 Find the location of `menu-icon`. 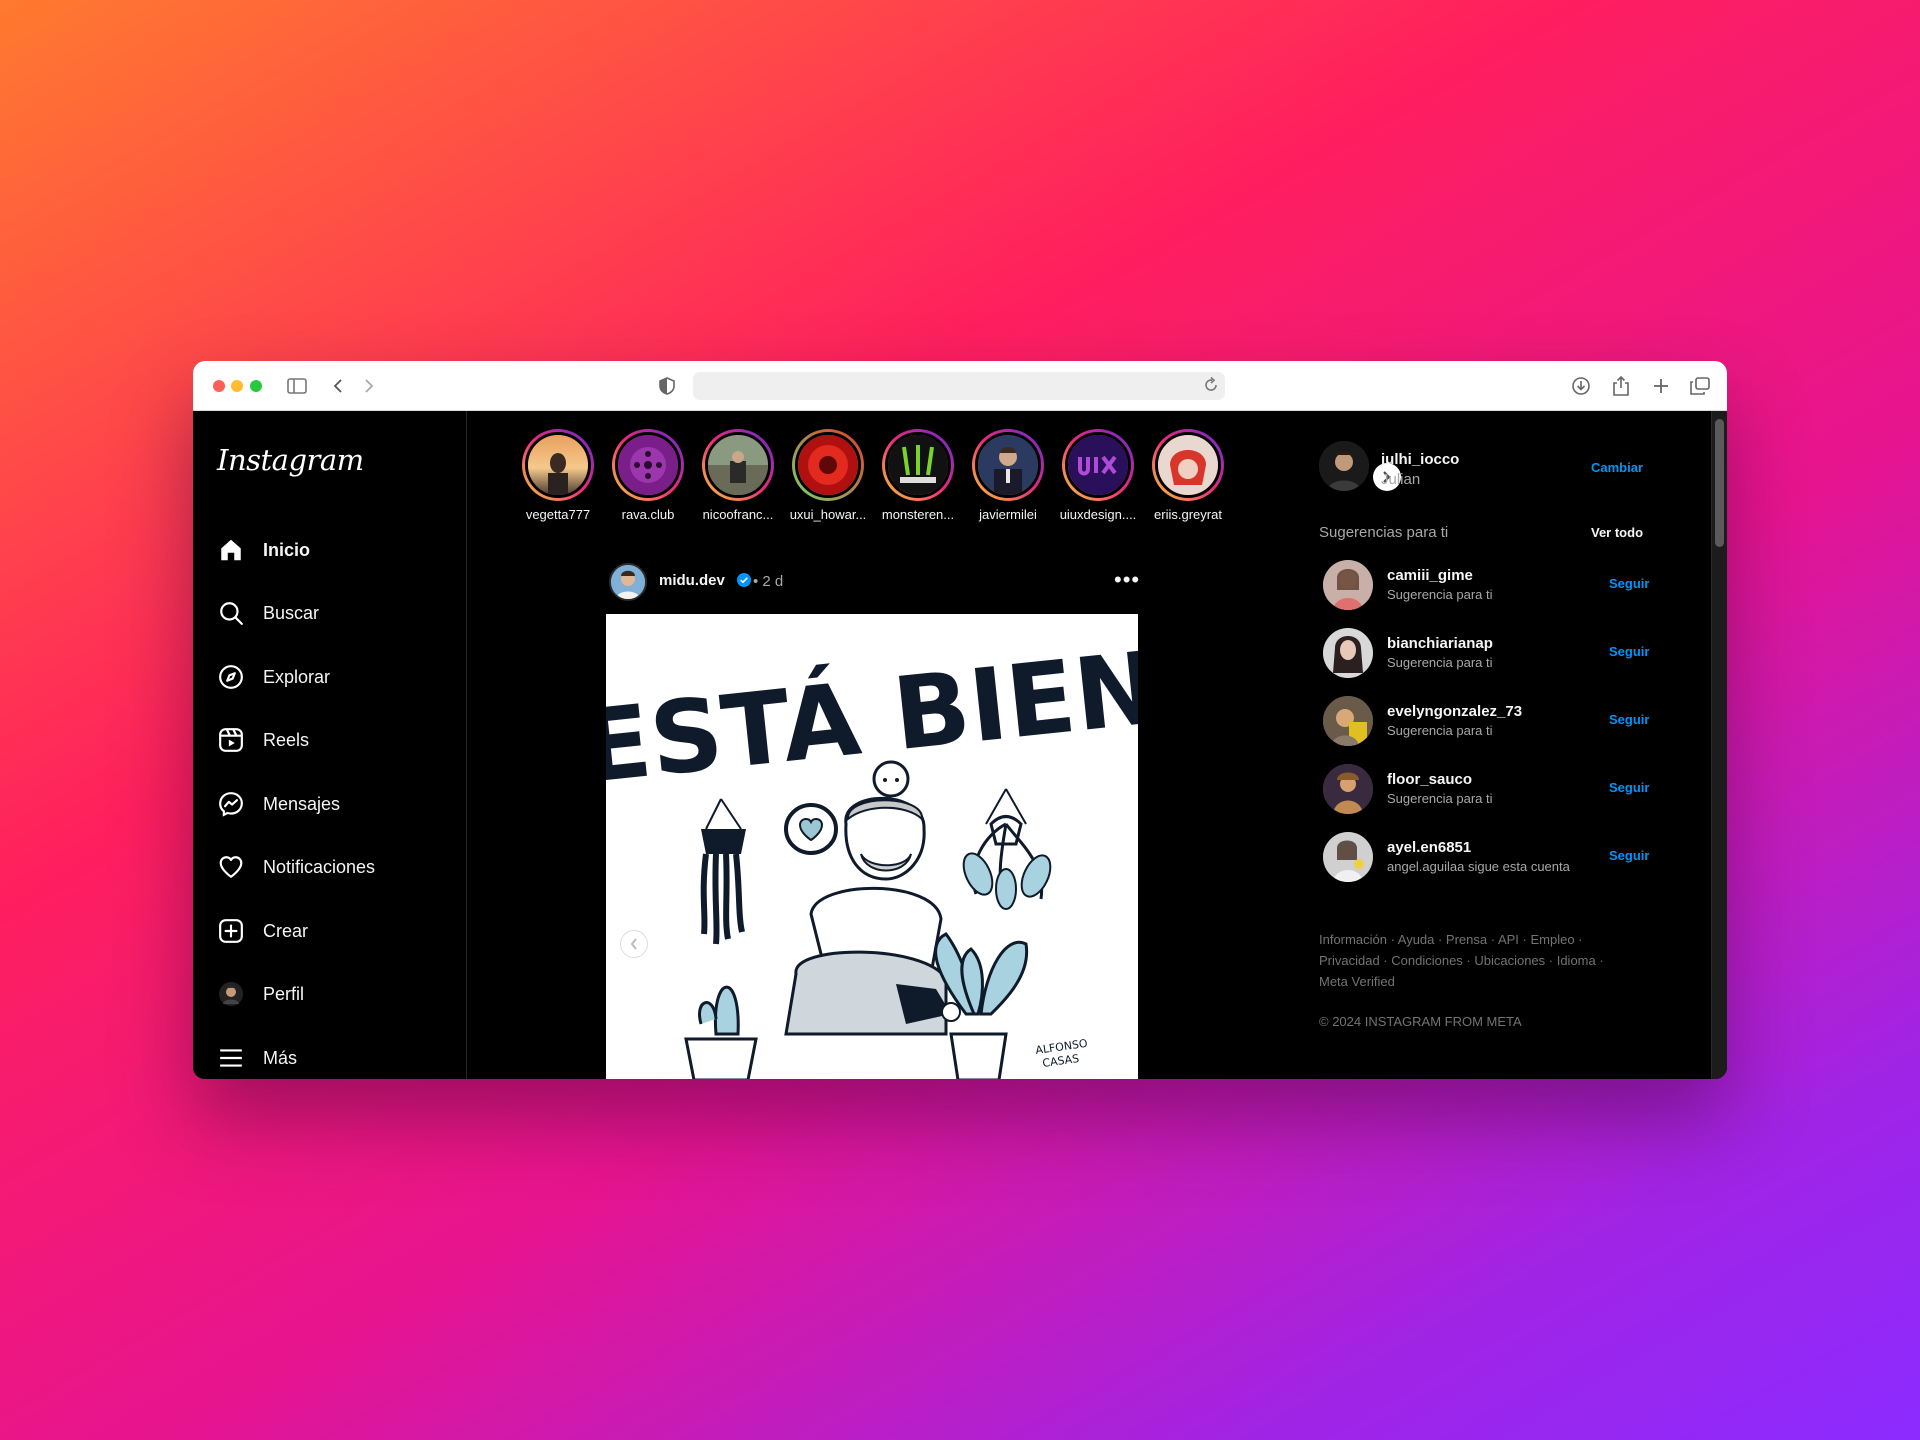

menu-icon is located at coordinates (231, 1058).